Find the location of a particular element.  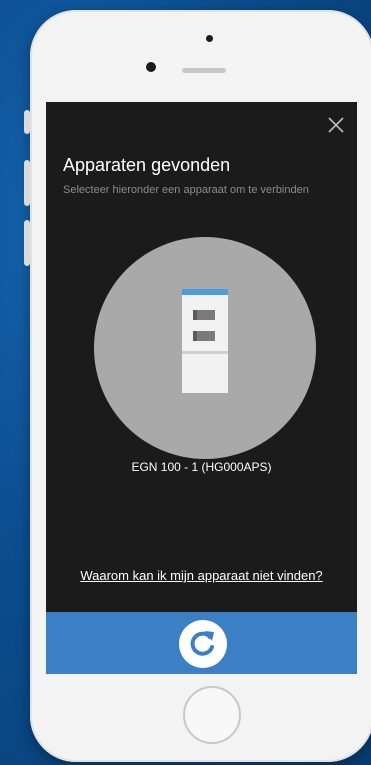

help-link: Waarom kan ik mijn apparaat niet vinden? is located at coordinates (201, 575).